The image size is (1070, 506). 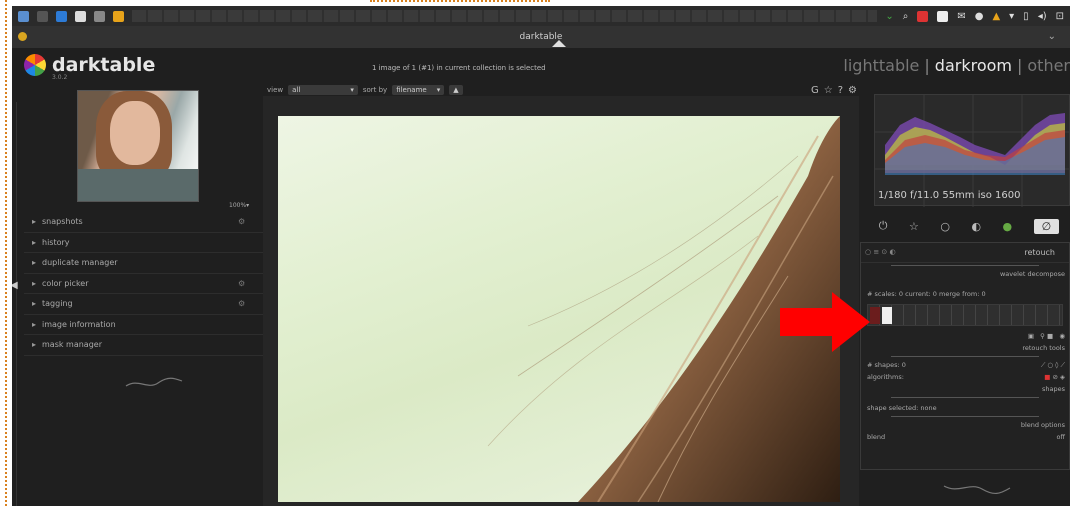 I want to click on wavelet-decompose-label: wavelet decompose, so click(x=1032, y=274).